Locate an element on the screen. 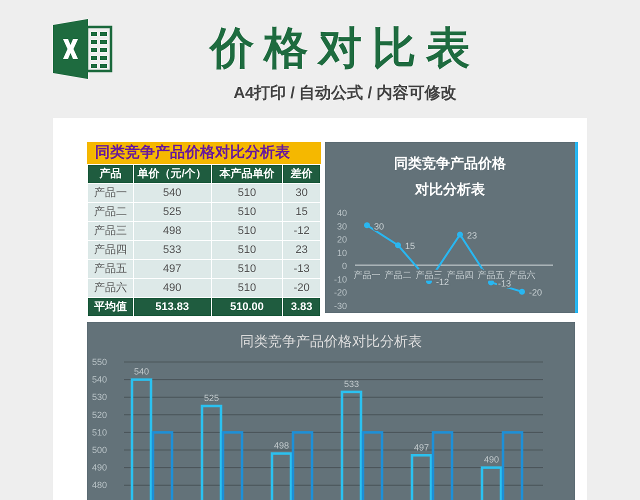 The height and width of the screenshot is (500, 640). axis-category-label: 产品一 is located at coordinates (367, 275).